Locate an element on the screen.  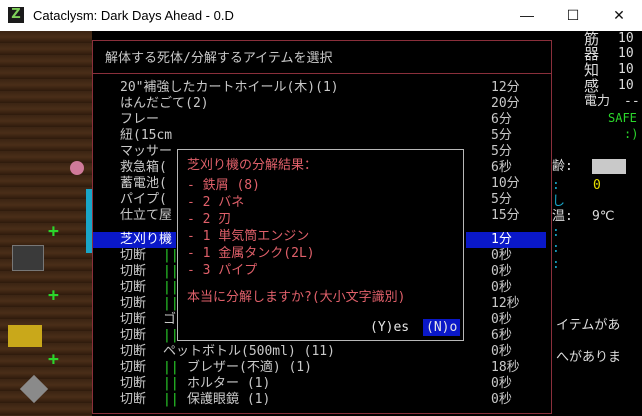
list-item: 切断 || ホルター (1) 0秒 is located at coordinates (322, 384).